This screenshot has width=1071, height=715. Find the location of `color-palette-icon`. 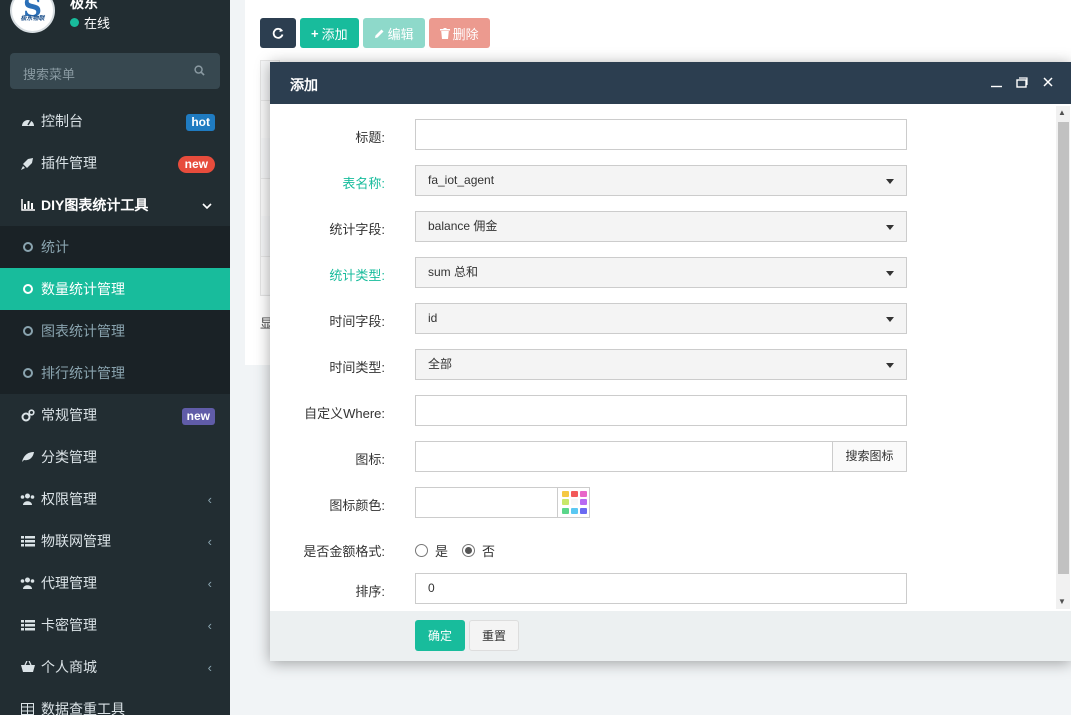

color-palette-icon is located at coordinates (574, 502).